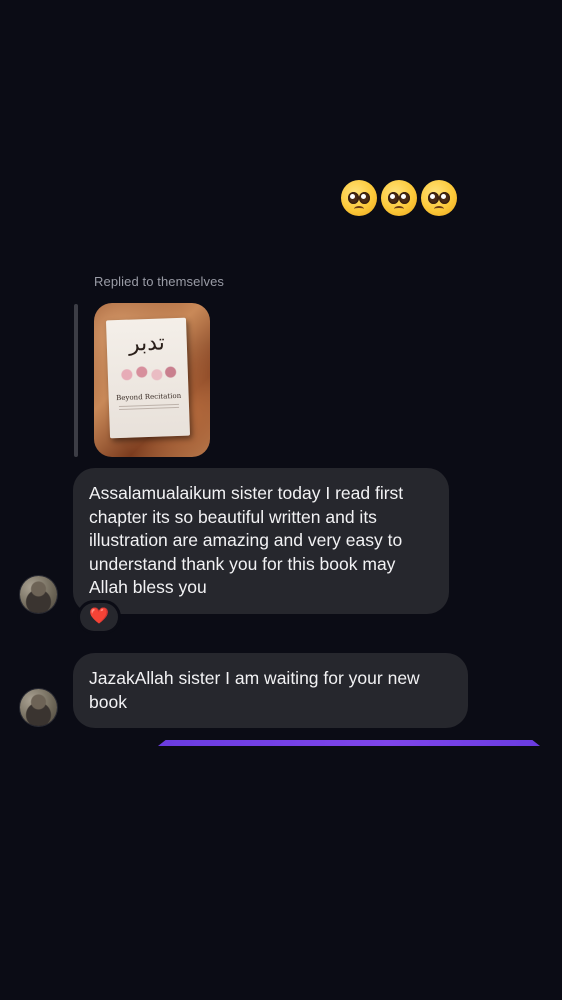 This screenshot has height=1000, width=562. What do you see at coordinates (148, 405) in the screenshot?
I see `book-tagline-lines` at bounding box center [148, 405].